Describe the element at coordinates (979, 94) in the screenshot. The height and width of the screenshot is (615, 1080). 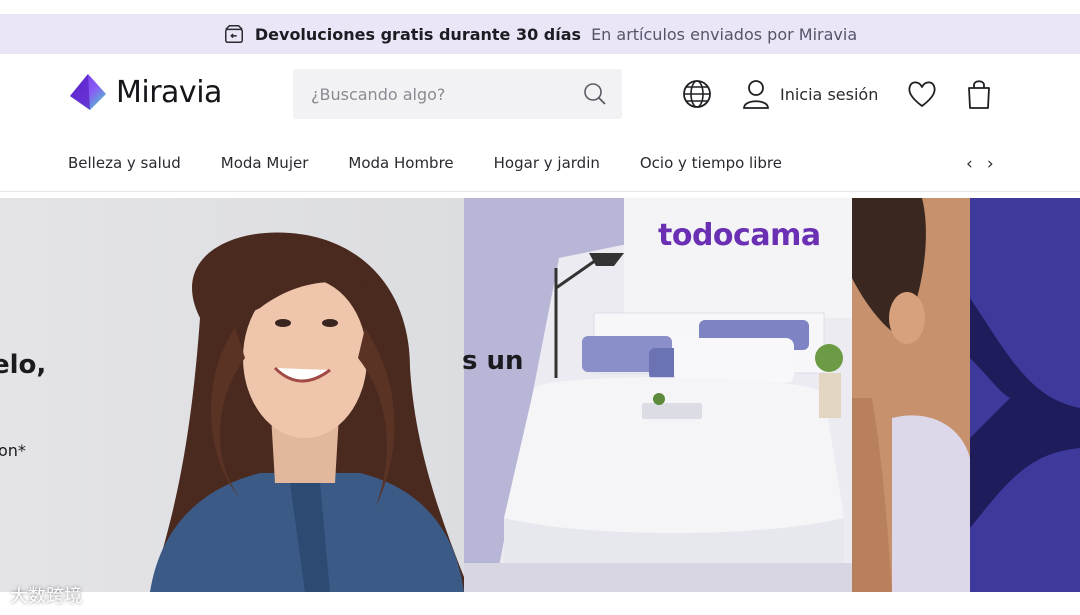
I see `bag-icon` at that location.